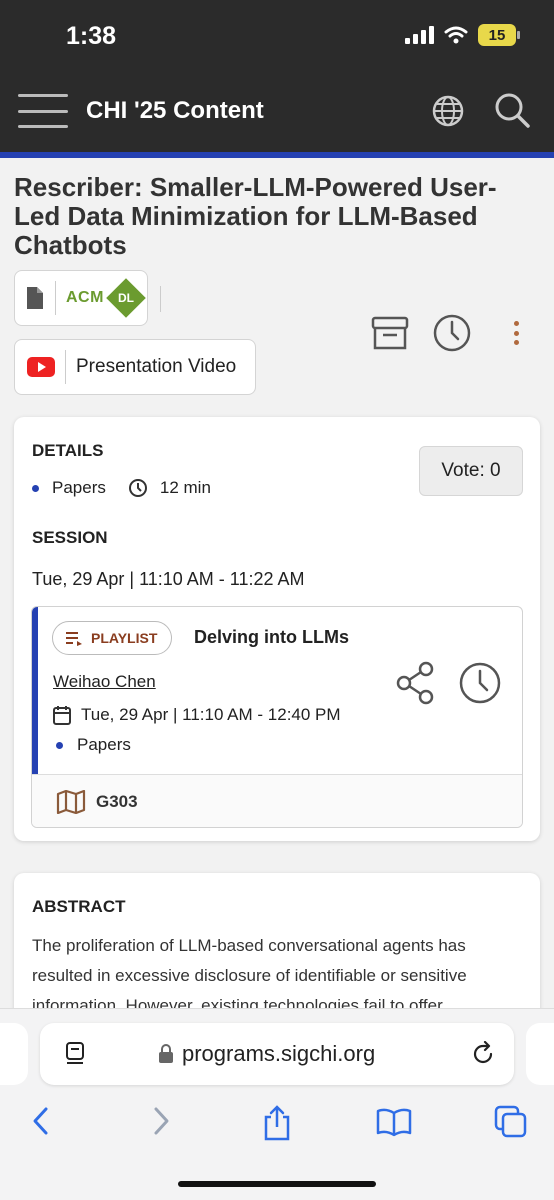 This screenshot has width=554, height=1200. Describe the element at coordinates (156, 366) in the screenshot. I see `video-label: Presentation Video` at that location.